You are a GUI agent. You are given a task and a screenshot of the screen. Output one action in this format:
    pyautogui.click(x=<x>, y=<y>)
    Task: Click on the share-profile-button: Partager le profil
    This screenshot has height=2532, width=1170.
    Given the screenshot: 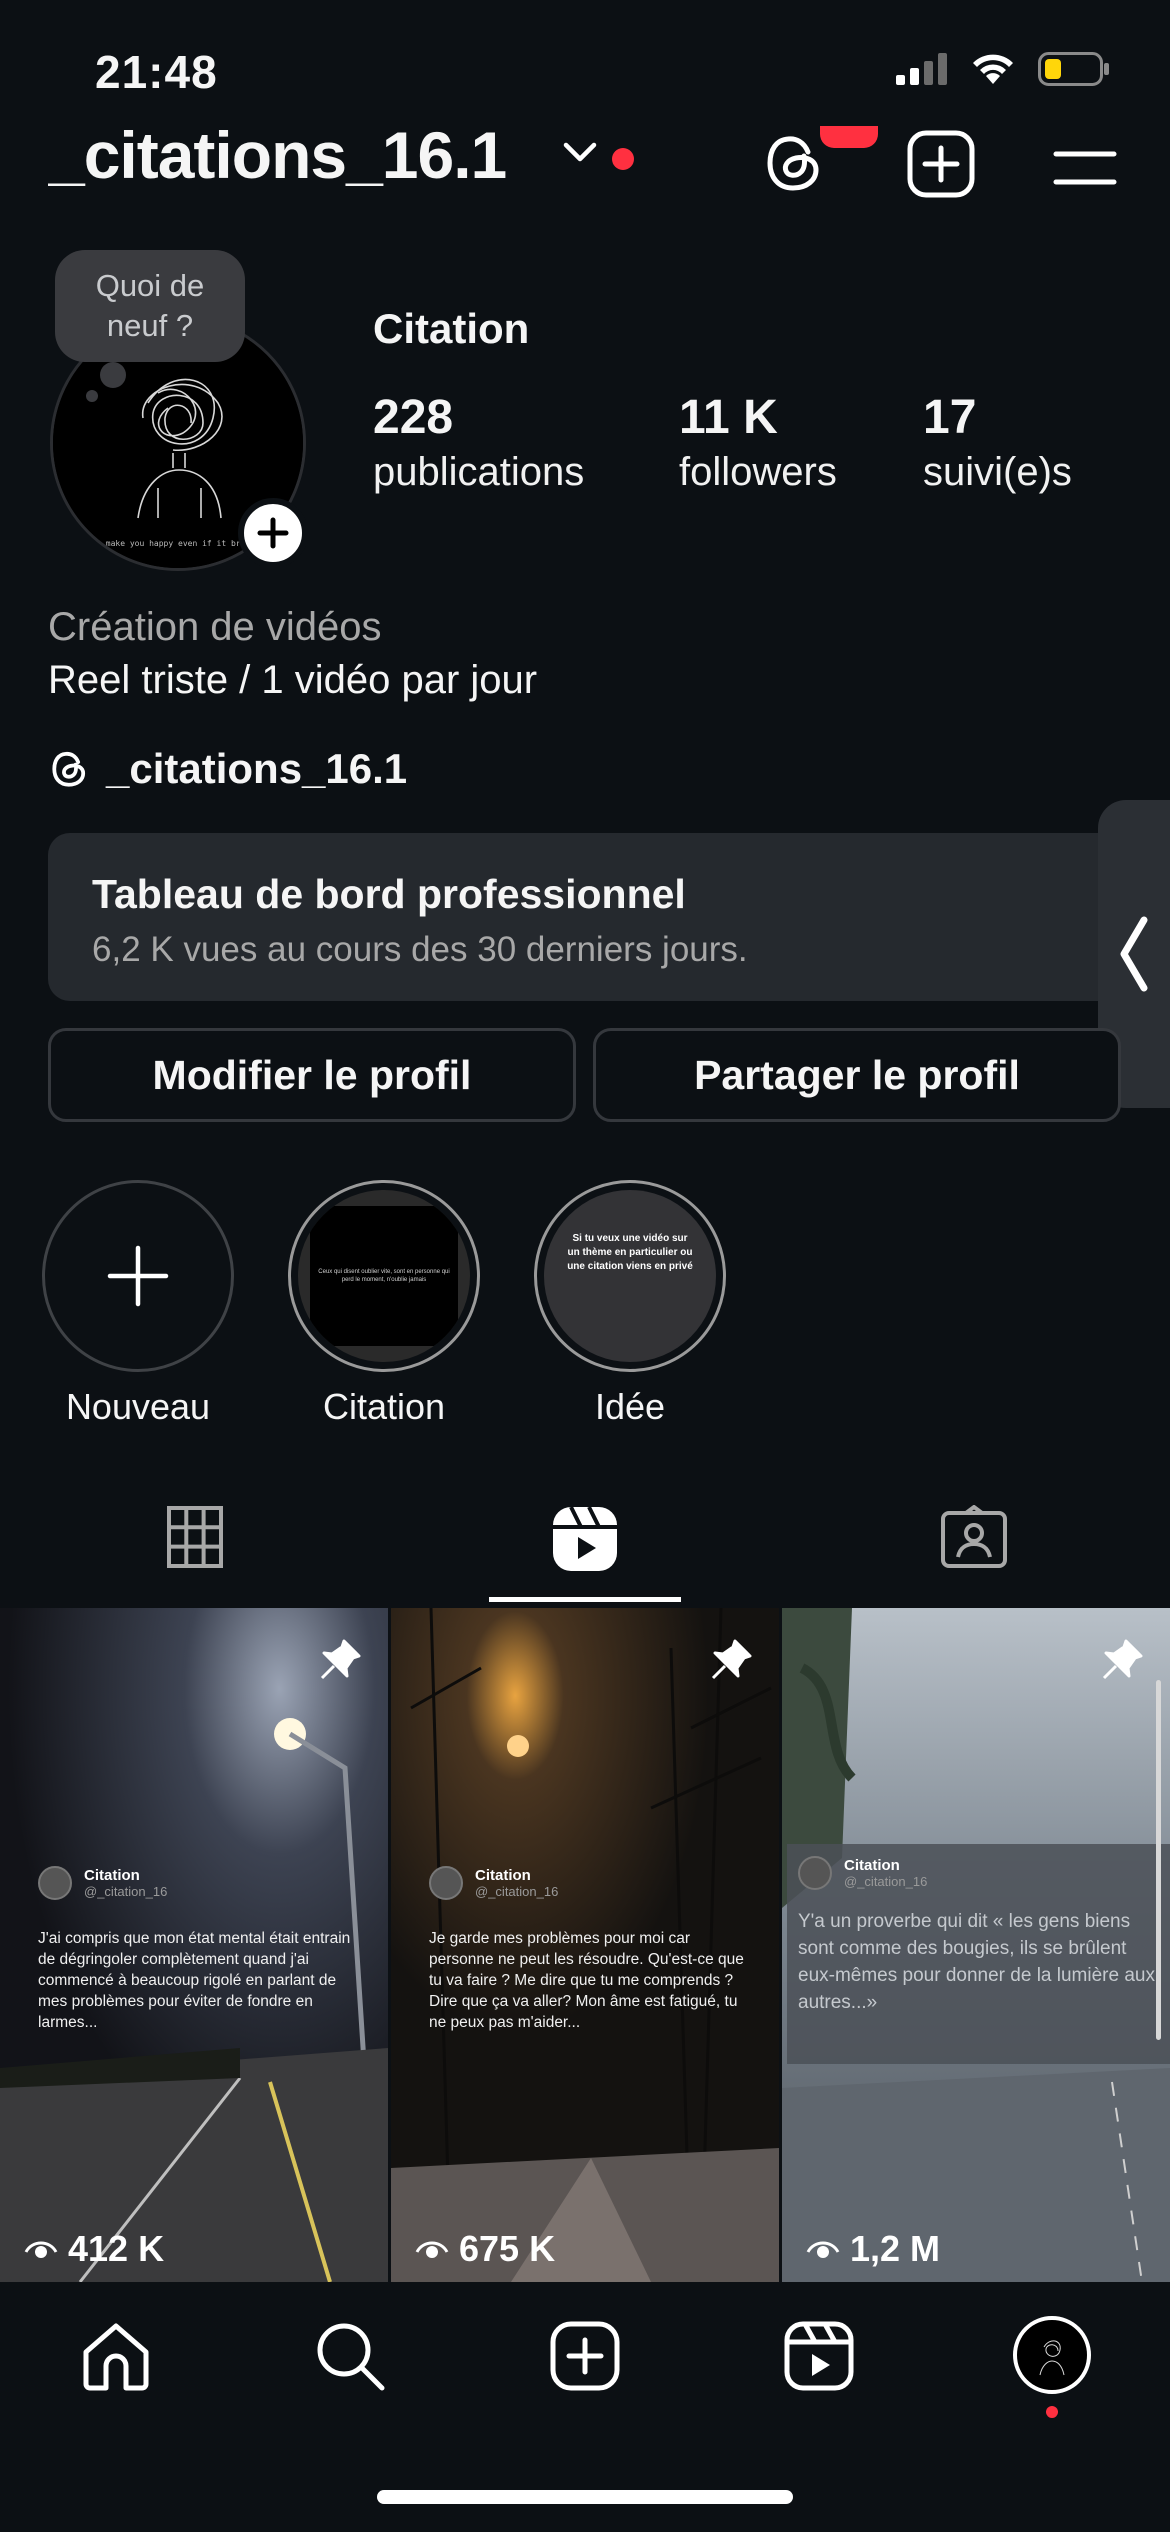 What is the action you would take?
    pyautogui.click(x=857, y=1075)
    